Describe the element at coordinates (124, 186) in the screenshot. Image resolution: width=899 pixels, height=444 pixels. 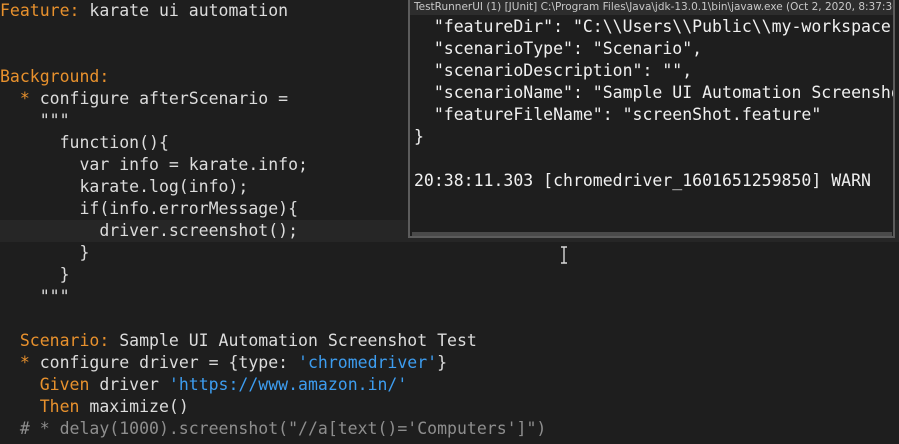
I see `code-token: karate.log(info);` at that location.